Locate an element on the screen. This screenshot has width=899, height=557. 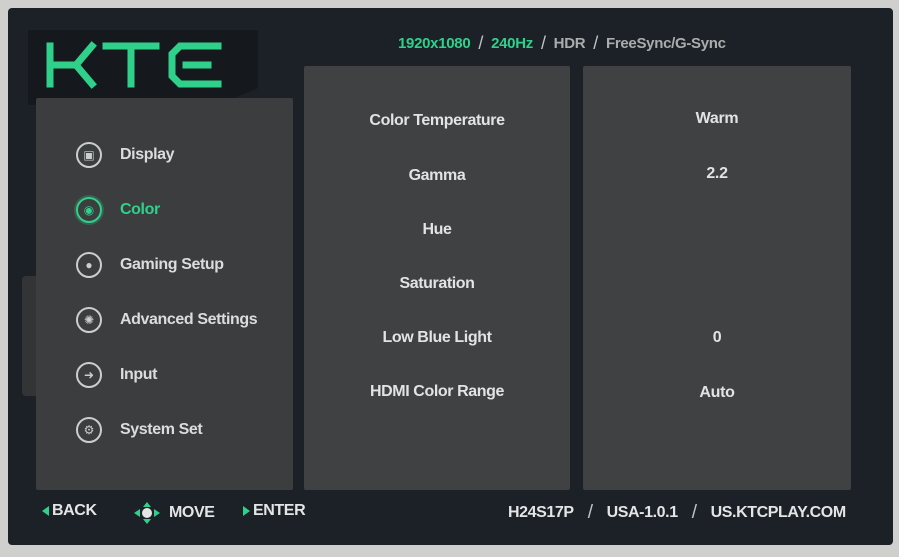
back-hint: BACK is located at coordinates (69, 511).